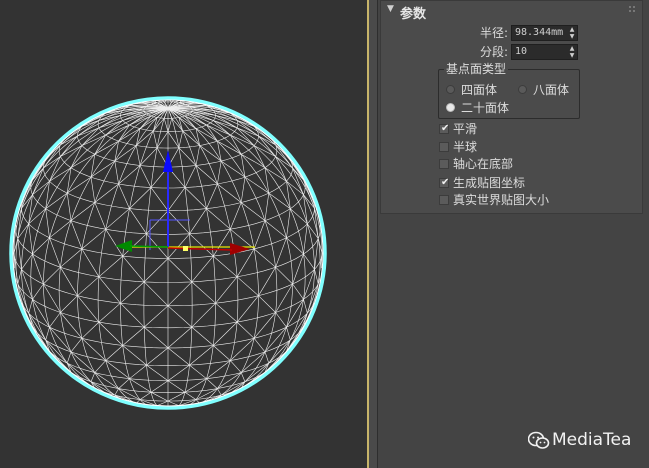  What do you see at coordinates (476, 69) in the screenshot?
I see `base-type-title: 基点面类型` at bounding box center [476, 69].